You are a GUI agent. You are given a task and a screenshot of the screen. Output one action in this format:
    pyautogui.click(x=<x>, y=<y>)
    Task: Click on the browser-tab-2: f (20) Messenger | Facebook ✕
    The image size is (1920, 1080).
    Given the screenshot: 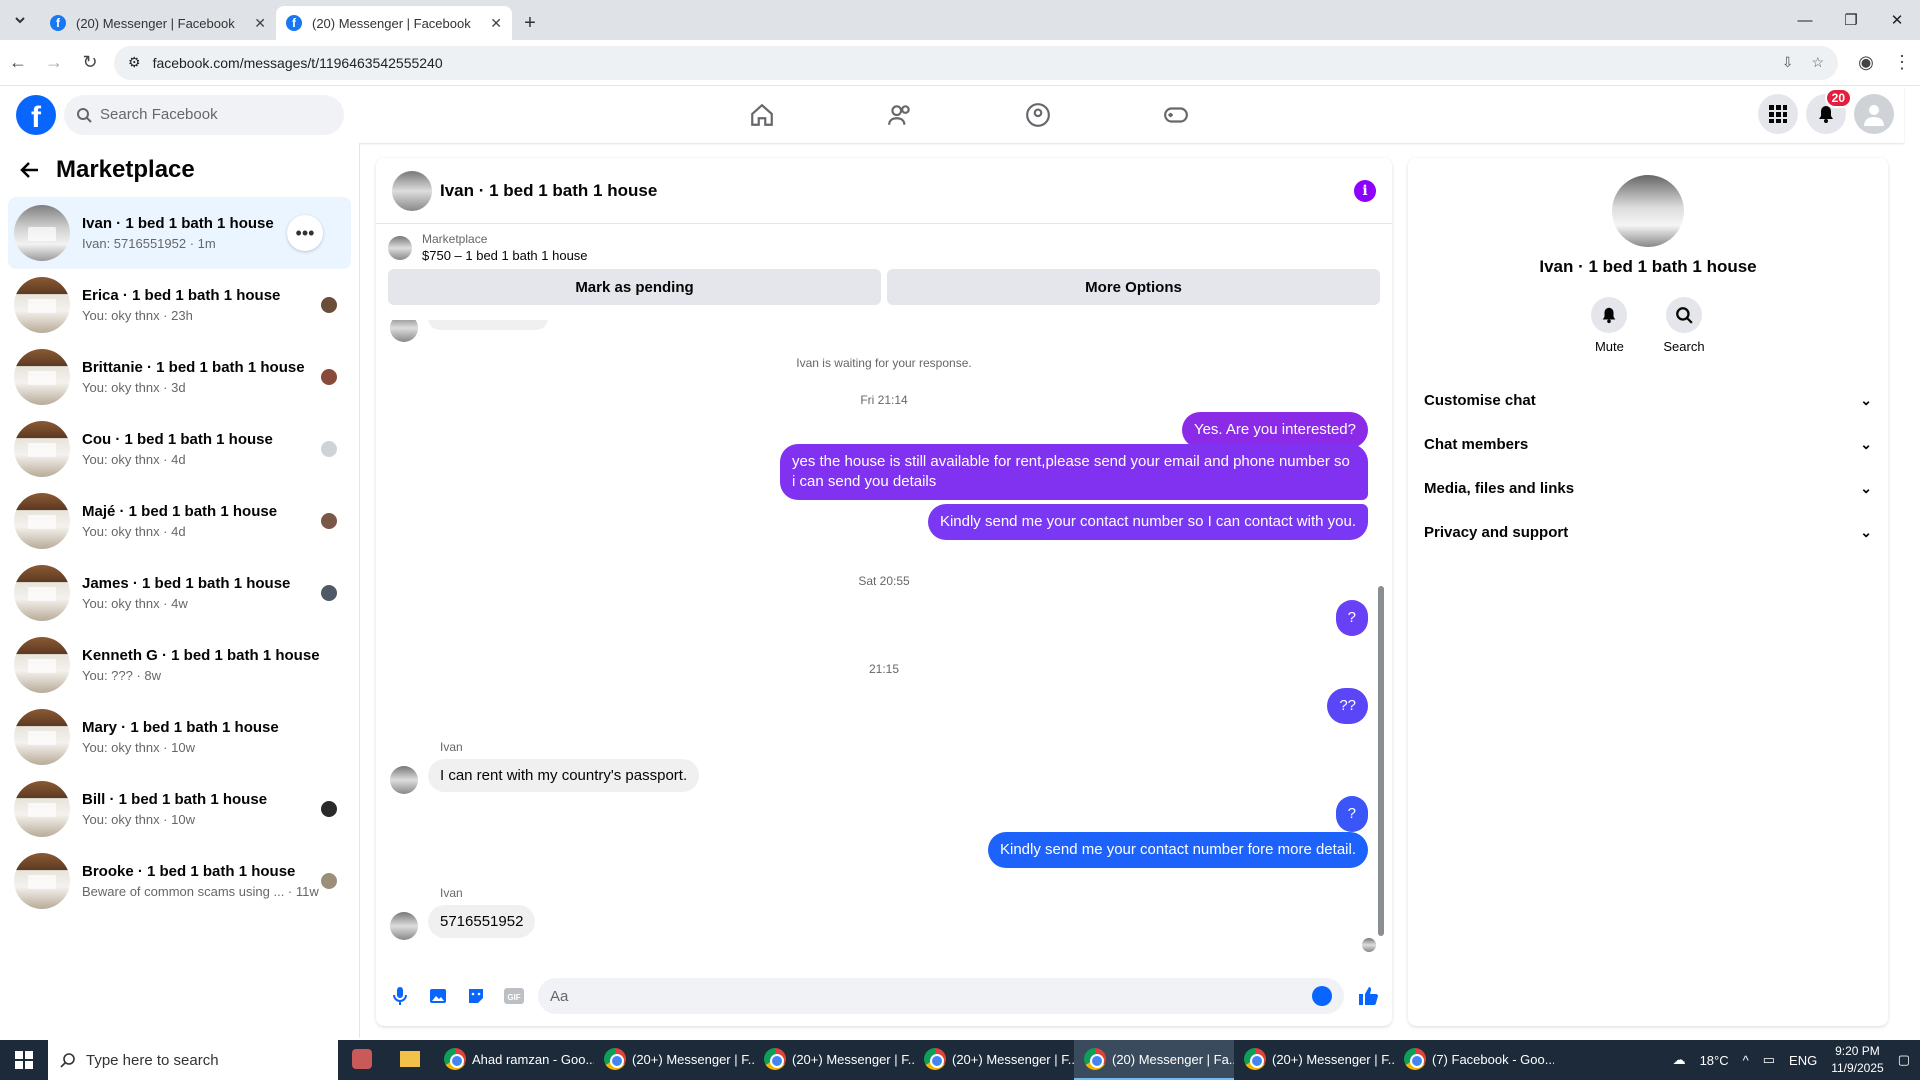 What is the action you would take?
    pyautogui.click(x=394, y=23)
    